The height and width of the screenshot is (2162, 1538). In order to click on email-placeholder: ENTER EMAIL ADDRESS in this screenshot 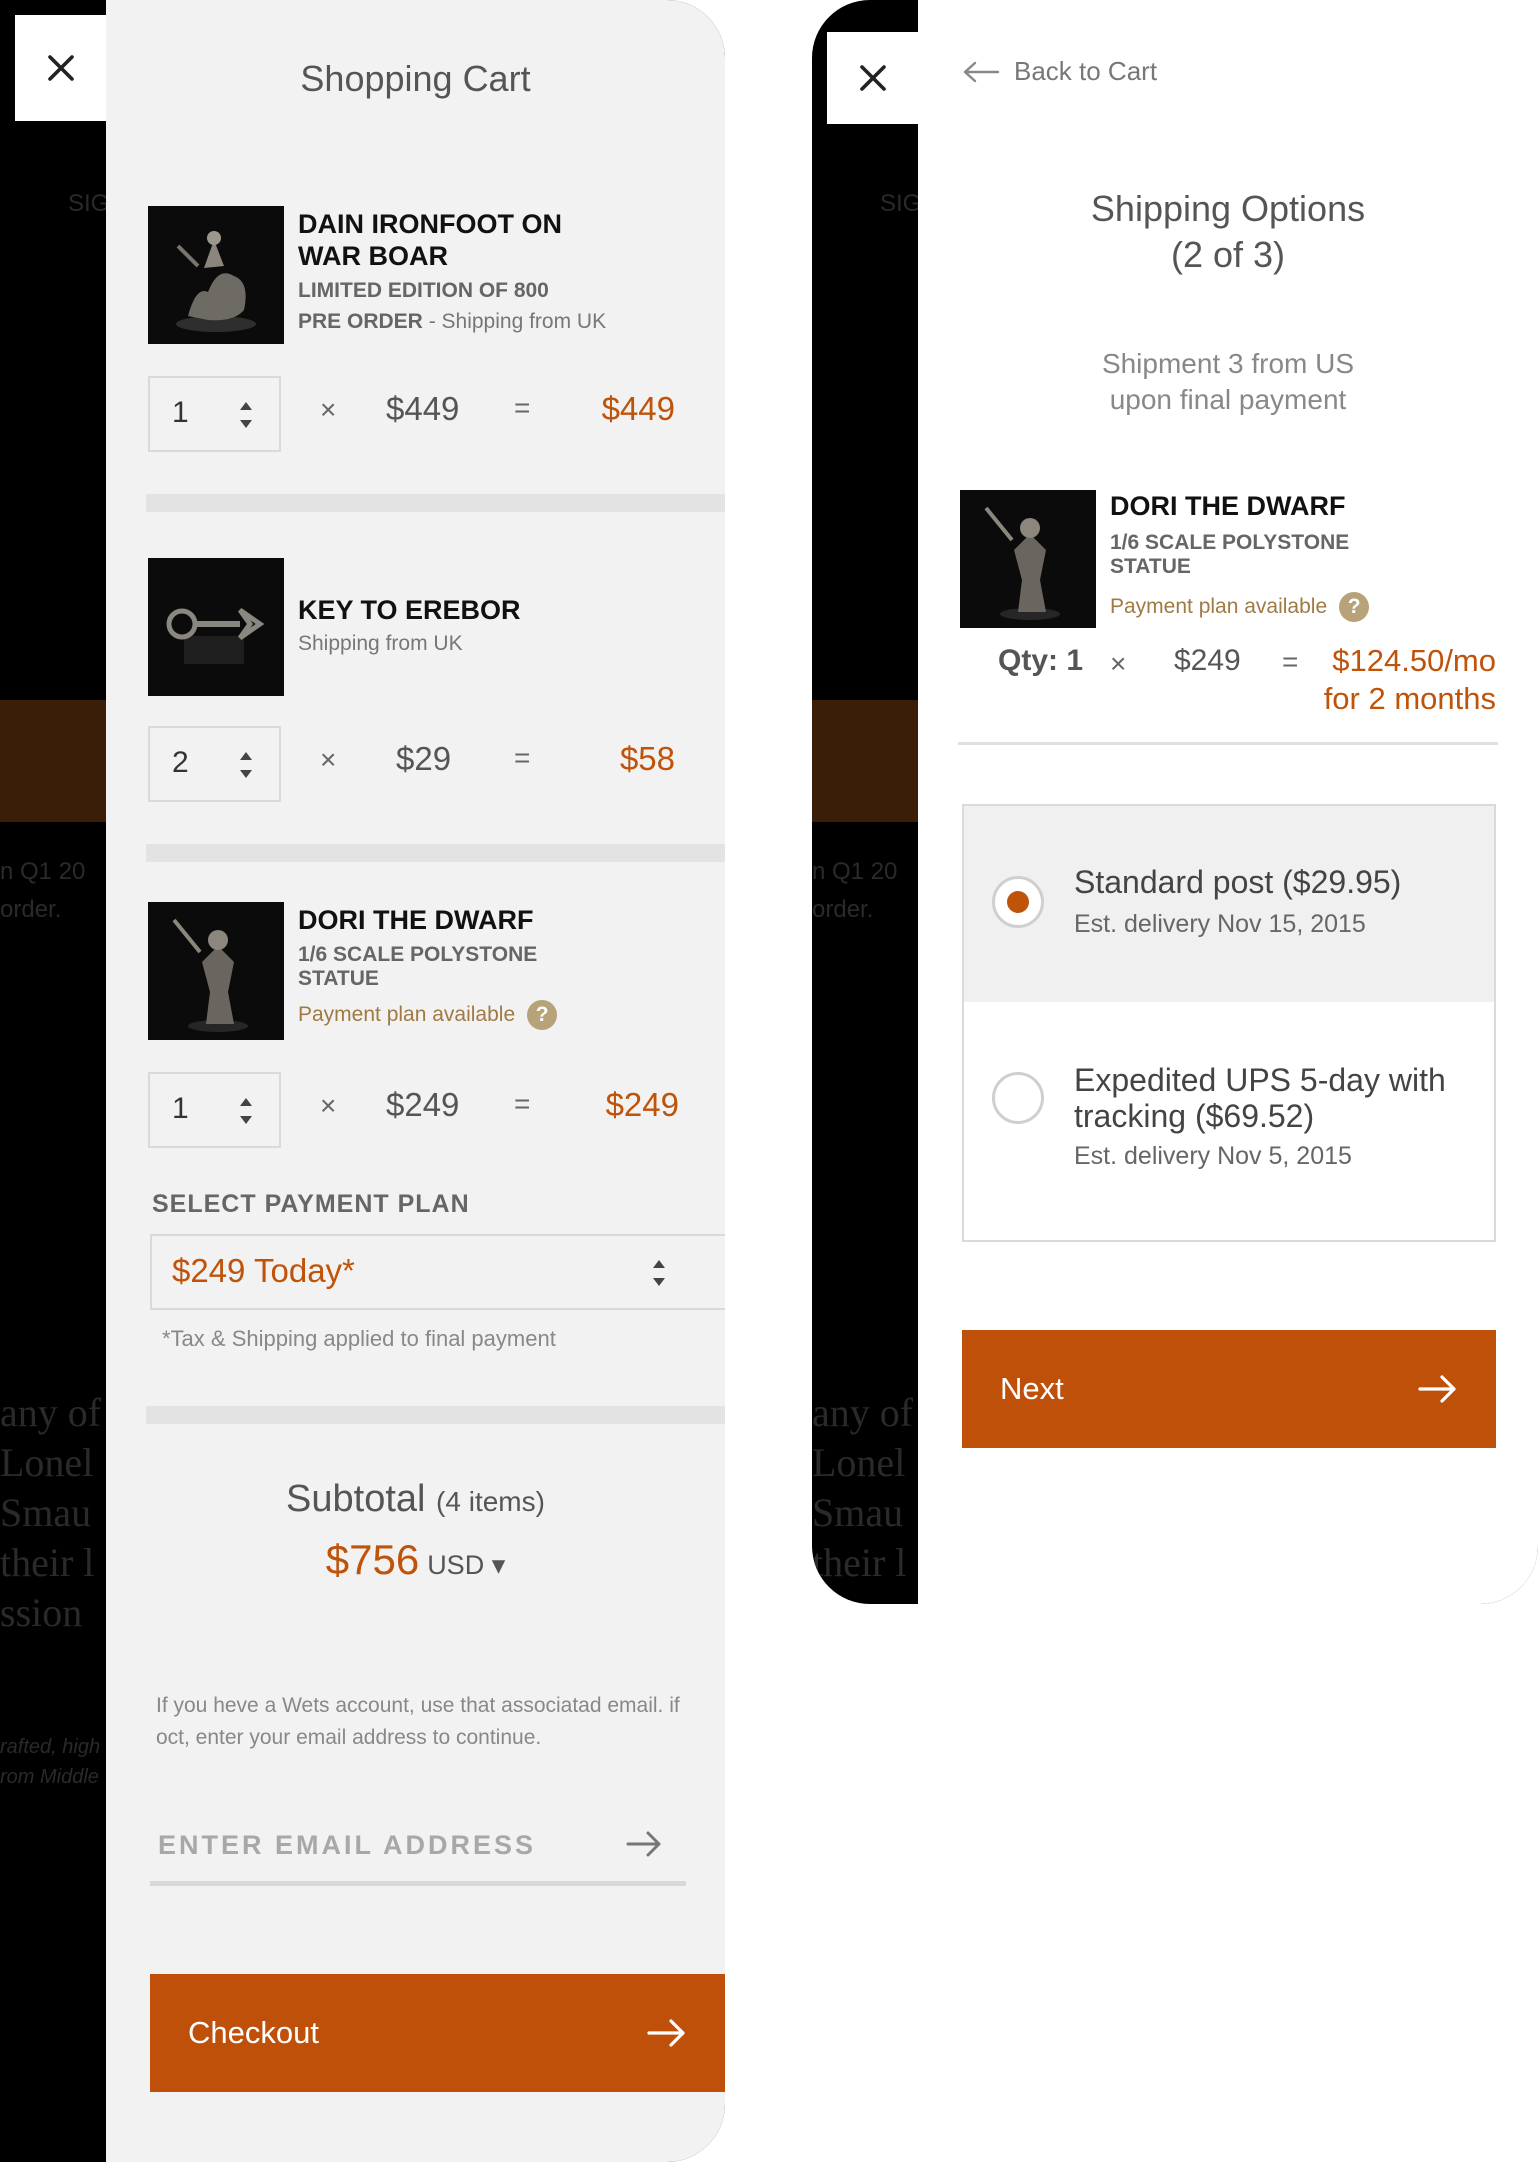, I will do `click(347, 1845)`.